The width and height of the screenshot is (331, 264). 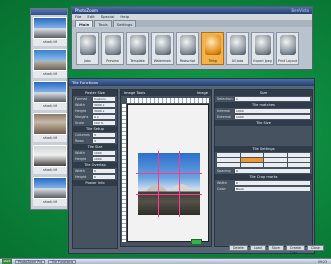 I want to click on image-panel-header: Image Tools Image, so click(x=166, y=93).